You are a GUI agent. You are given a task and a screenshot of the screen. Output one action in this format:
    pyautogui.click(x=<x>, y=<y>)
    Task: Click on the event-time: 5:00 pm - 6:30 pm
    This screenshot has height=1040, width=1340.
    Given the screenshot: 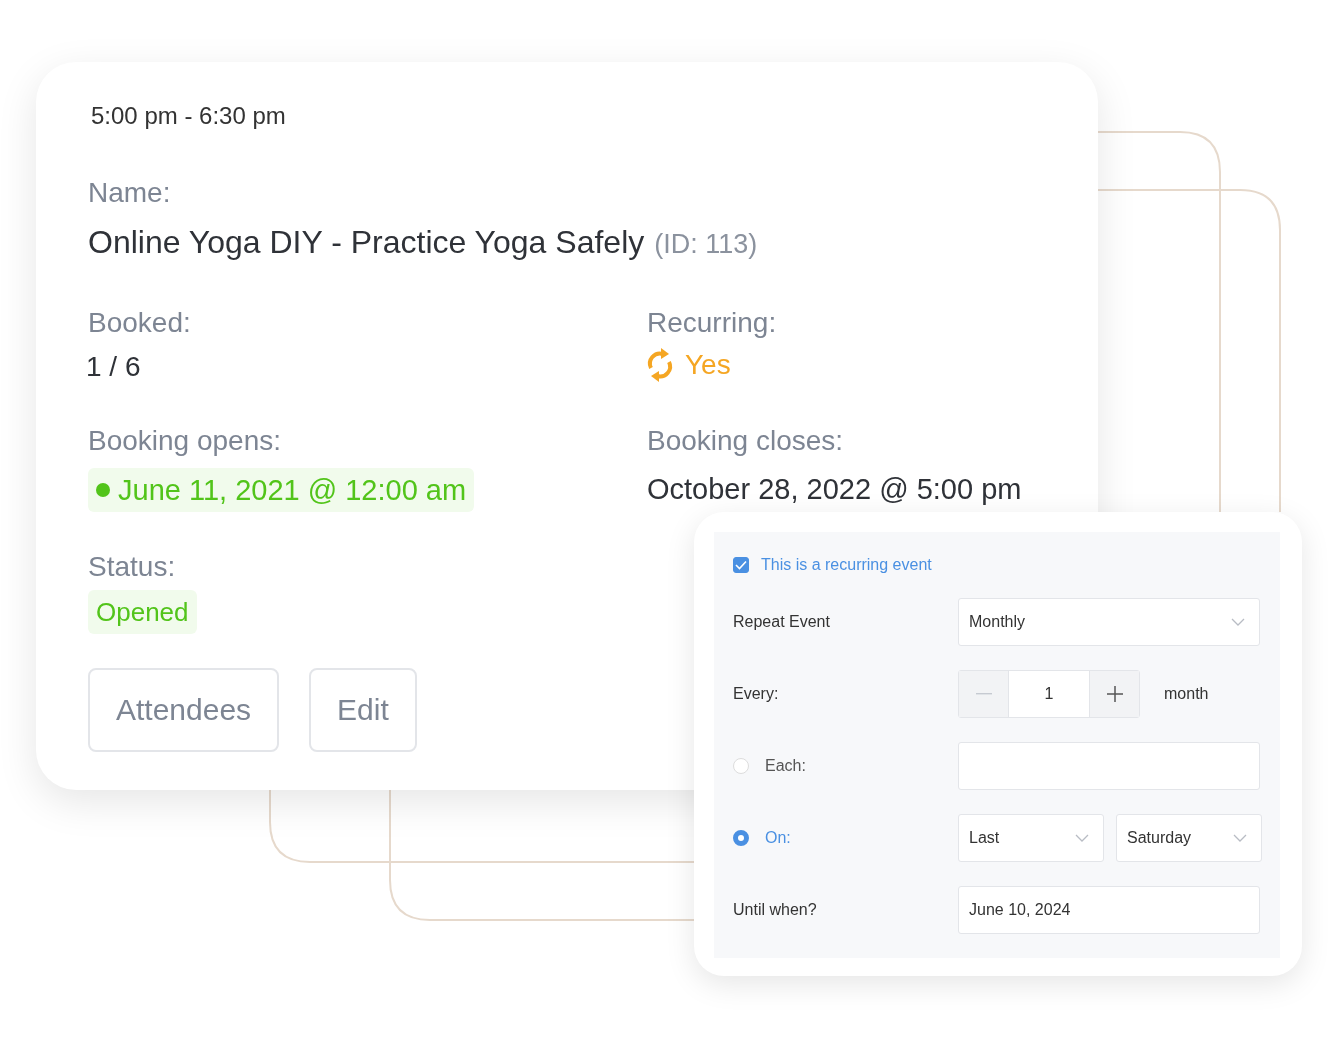 What is the action you would take?
    pyautogui.click(x=189, y=116)
    